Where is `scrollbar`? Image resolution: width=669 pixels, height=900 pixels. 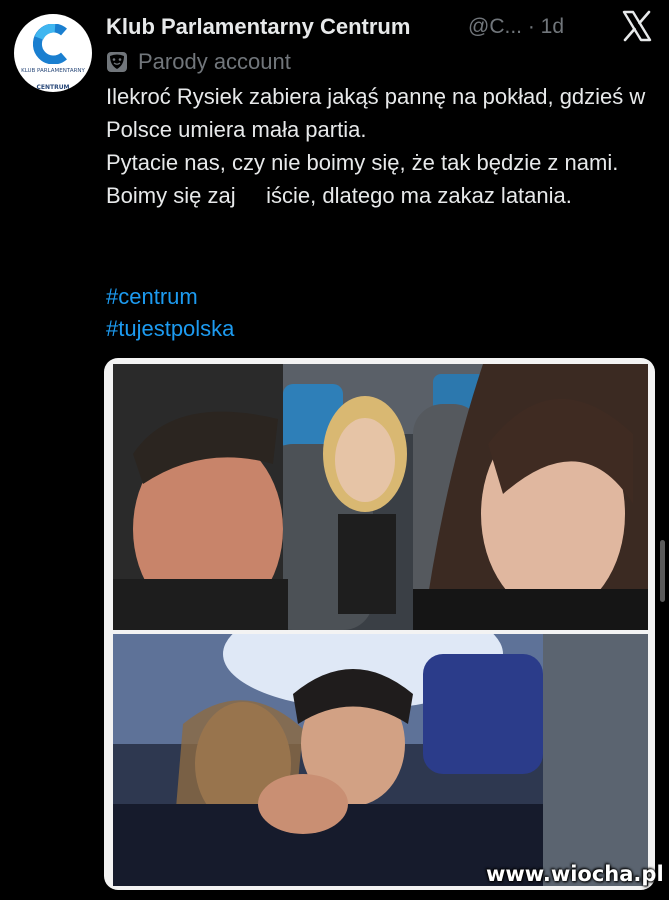
scrollbar is located at coordinates (662, 571).